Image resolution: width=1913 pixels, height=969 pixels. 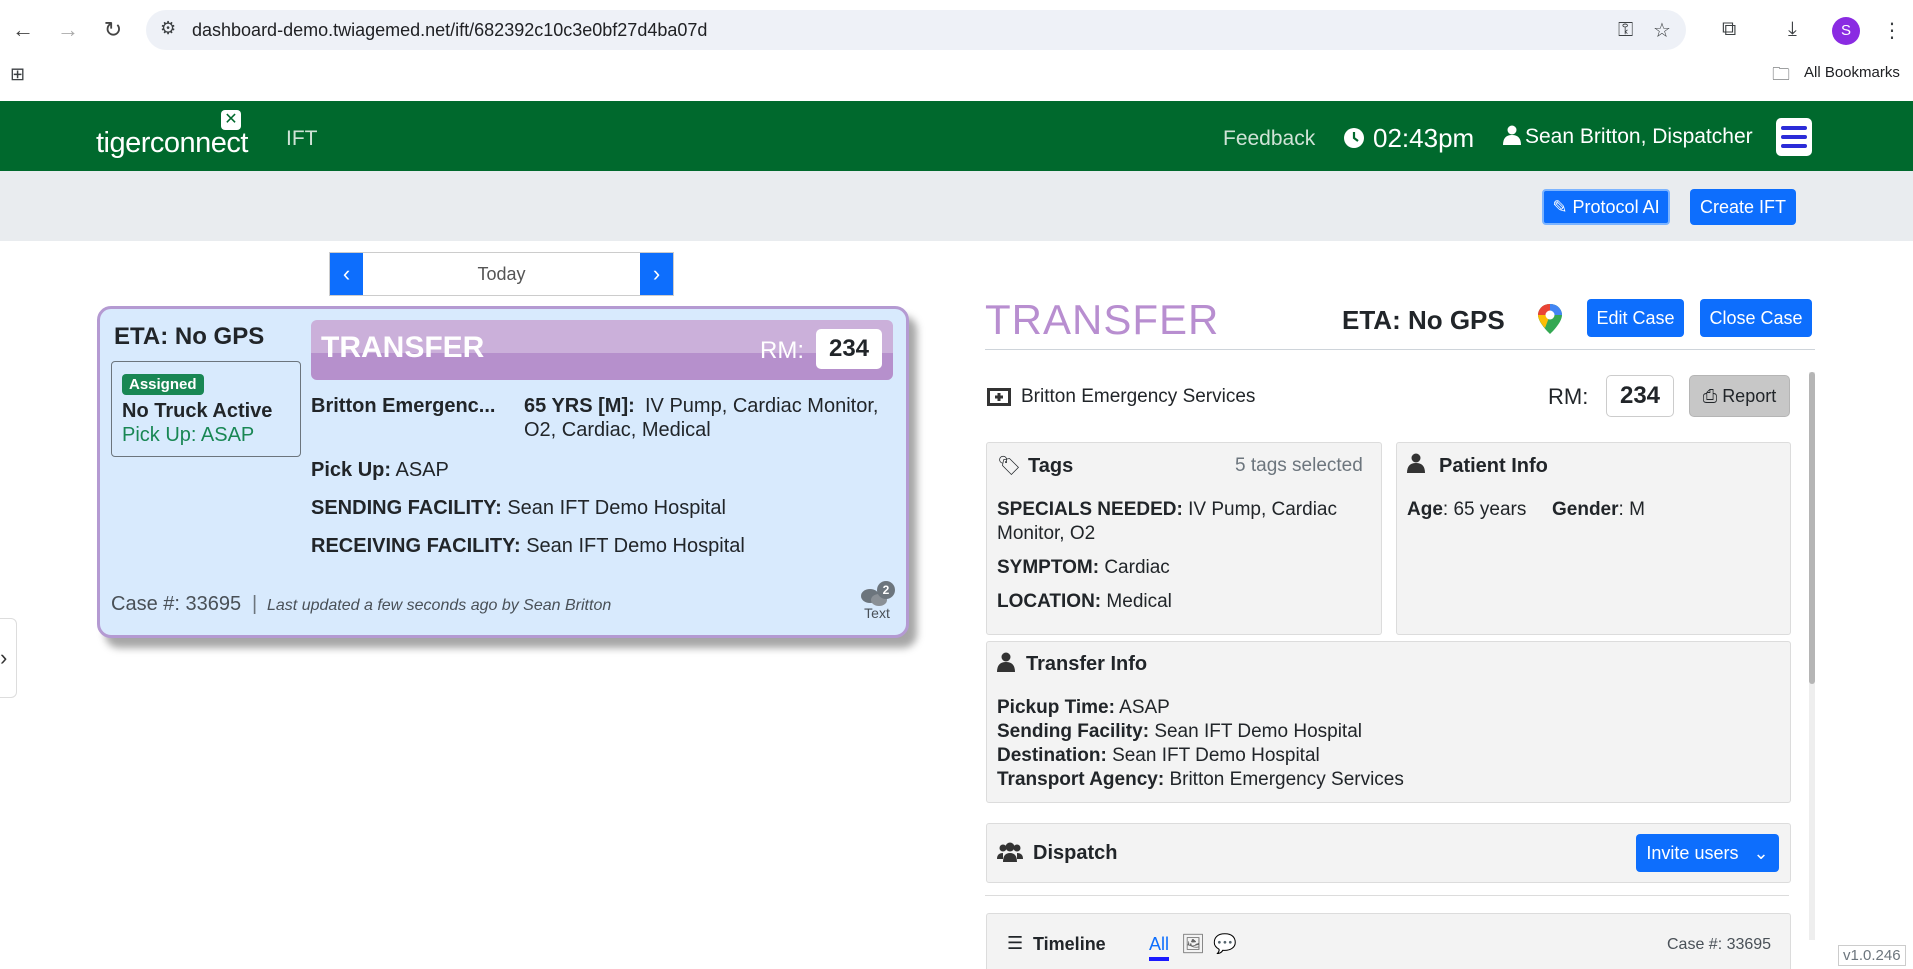 What do you see at coordinates (1225, 944) in the screenshot?
I see `comments-icon: 💬` at bounding box center [1225, 944].